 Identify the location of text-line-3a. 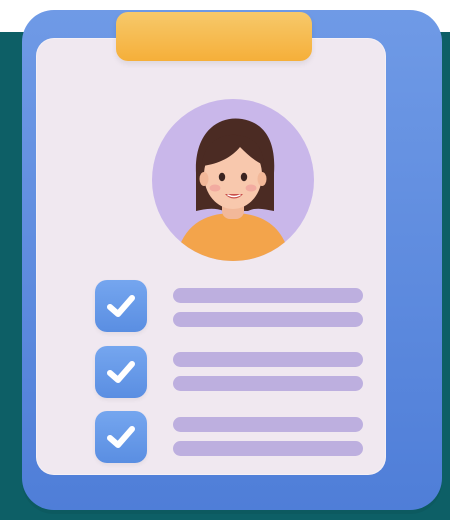
(268, 424).